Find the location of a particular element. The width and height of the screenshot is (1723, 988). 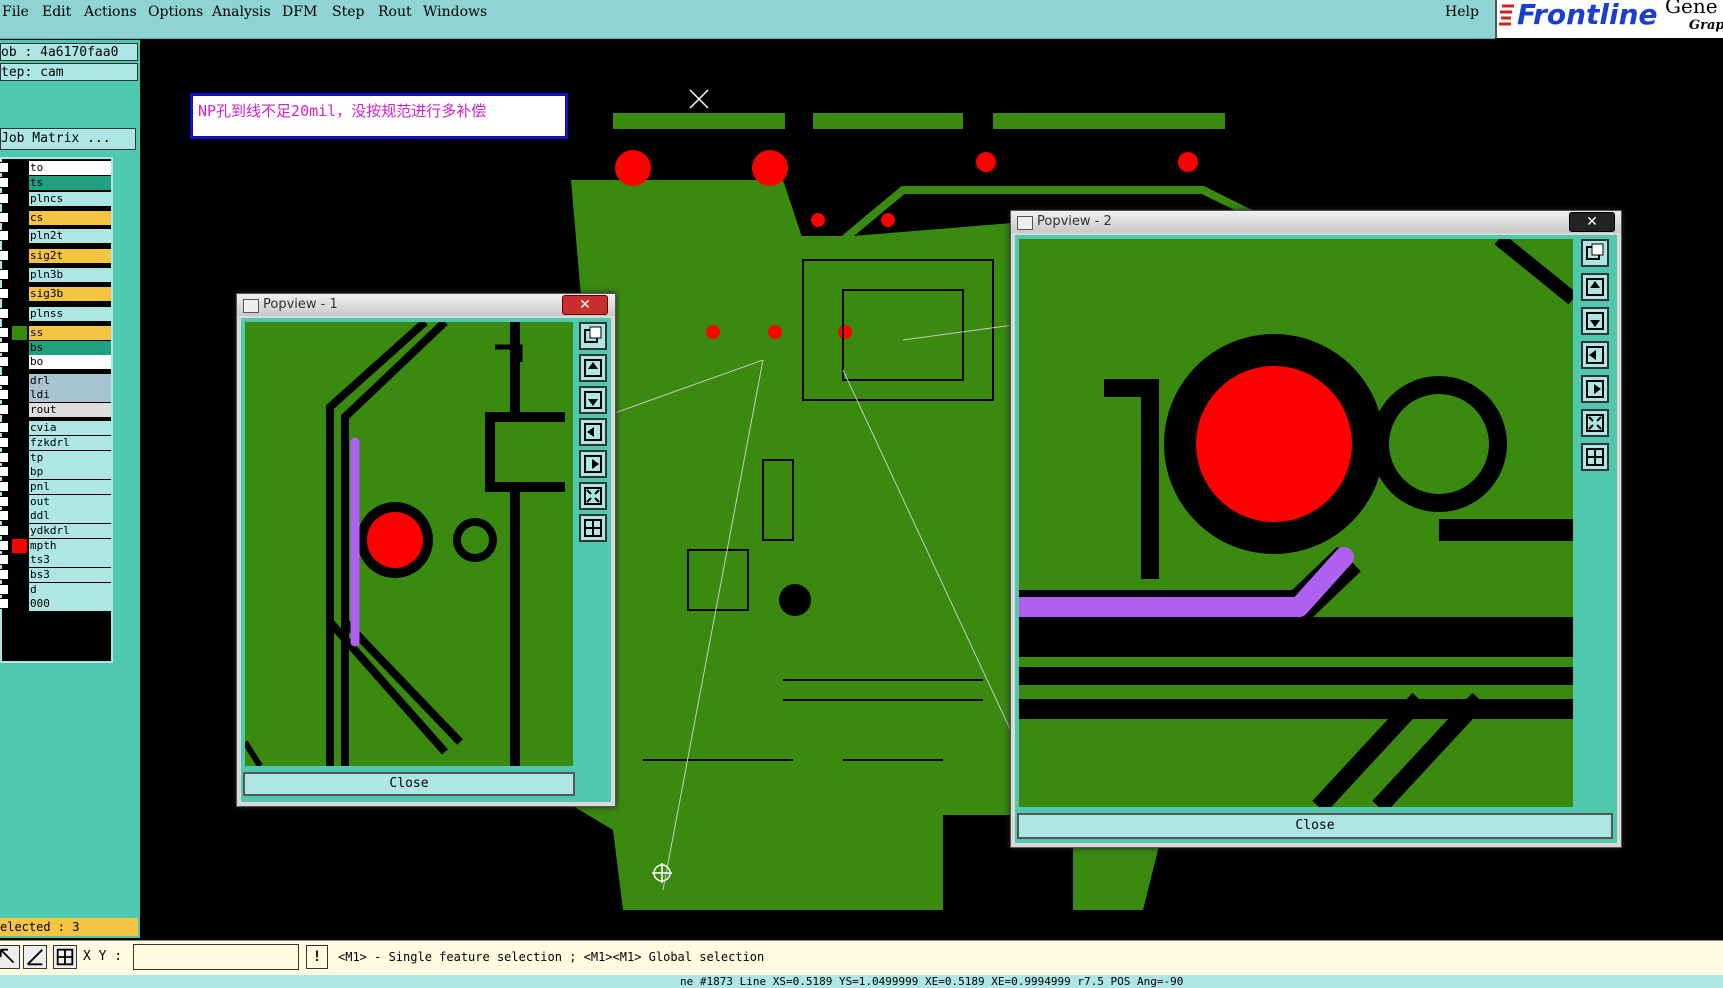

layer-row: ddl is located at coordinates (56, 516).